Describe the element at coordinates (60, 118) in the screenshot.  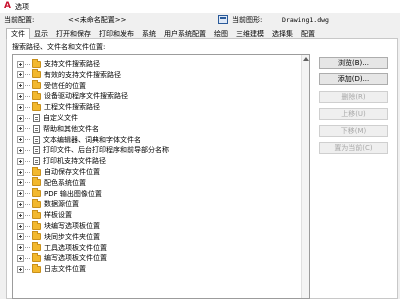
I see `tree-item-label: 自定义文件` at that location.